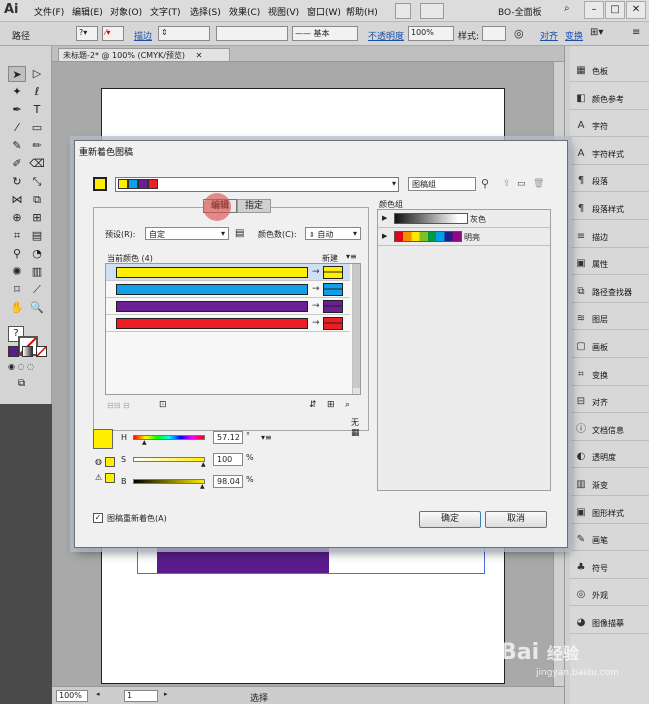 This screenshot has width=649, height=704. Describe the element at coordinates (37, 92) in the screenshot. I see `lasso-tool-icon: ℓ` at that location.